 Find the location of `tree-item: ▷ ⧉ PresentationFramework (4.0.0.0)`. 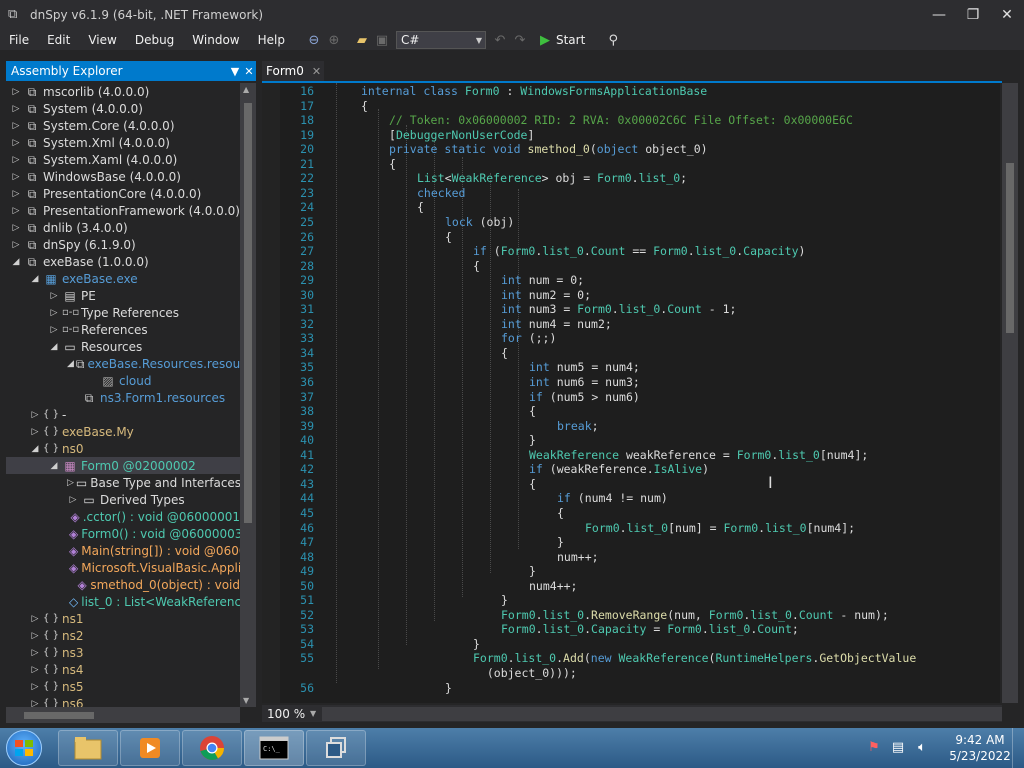

tree-item: ▷ ⧉ PresentationFramework (4.0.0.0) is located at coordinates (123, 210).